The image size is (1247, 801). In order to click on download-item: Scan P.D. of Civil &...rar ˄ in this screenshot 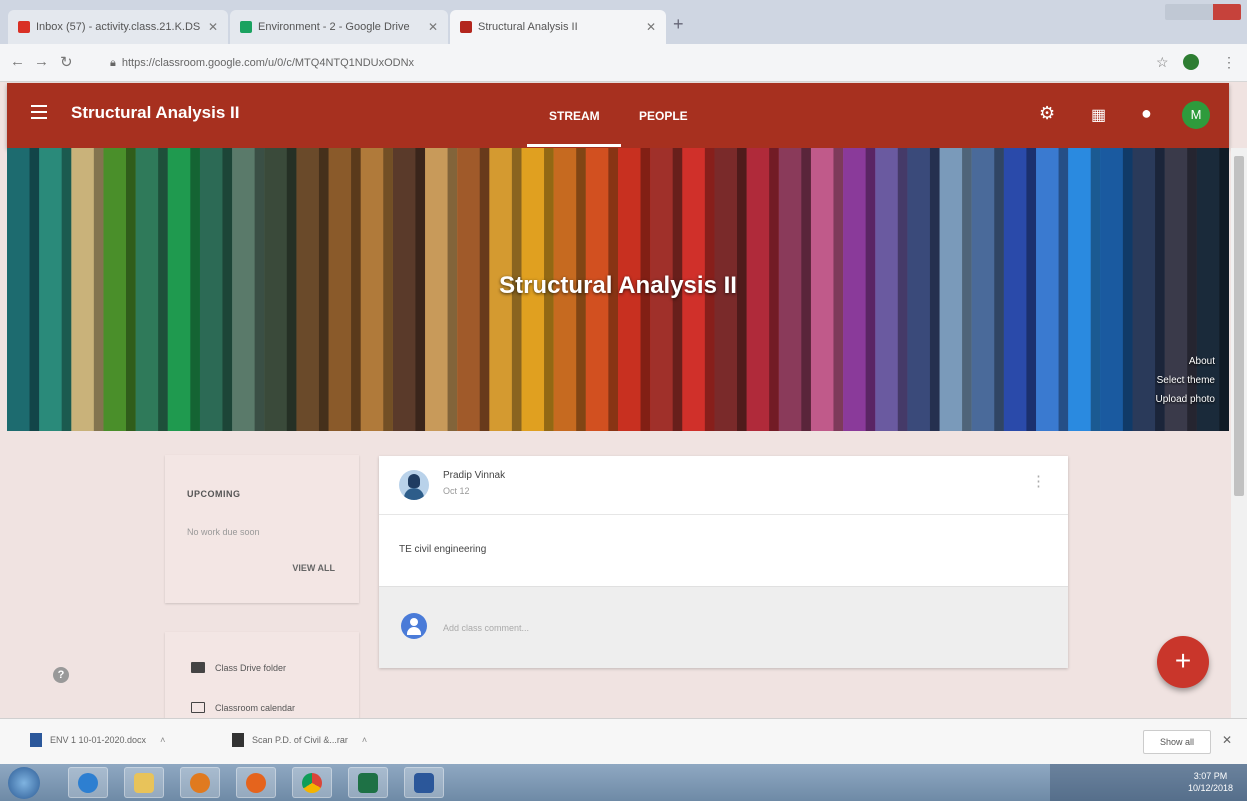, I will do `click(299, 740)`.